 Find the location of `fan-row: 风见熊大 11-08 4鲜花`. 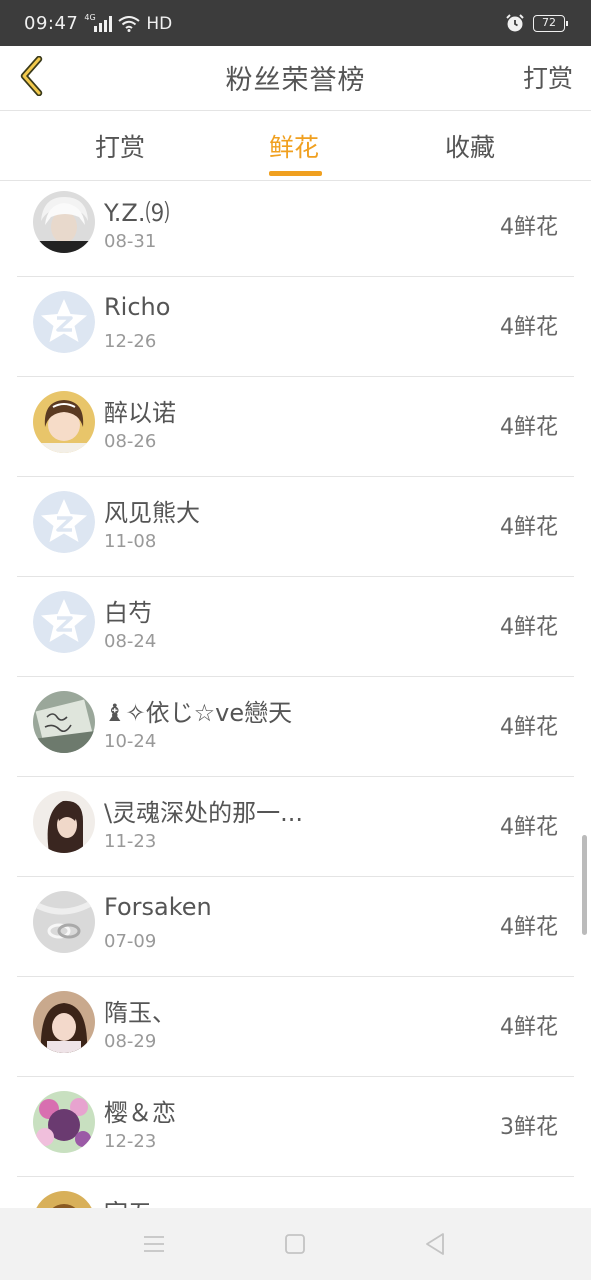

fan-row: 风见熊大 11-08 4鲜花 is located at coordinates (295, 527).